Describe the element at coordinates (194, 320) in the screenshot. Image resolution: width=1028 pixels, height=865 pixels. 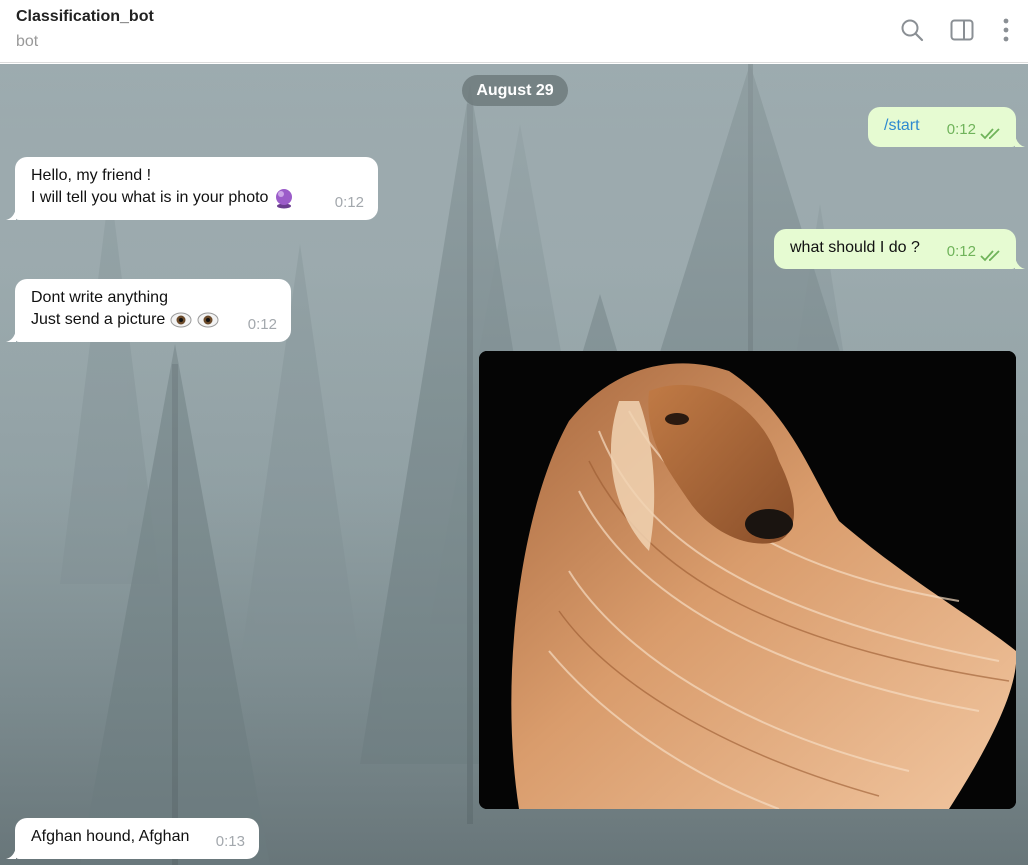
I see `eyes-icon` at that location.